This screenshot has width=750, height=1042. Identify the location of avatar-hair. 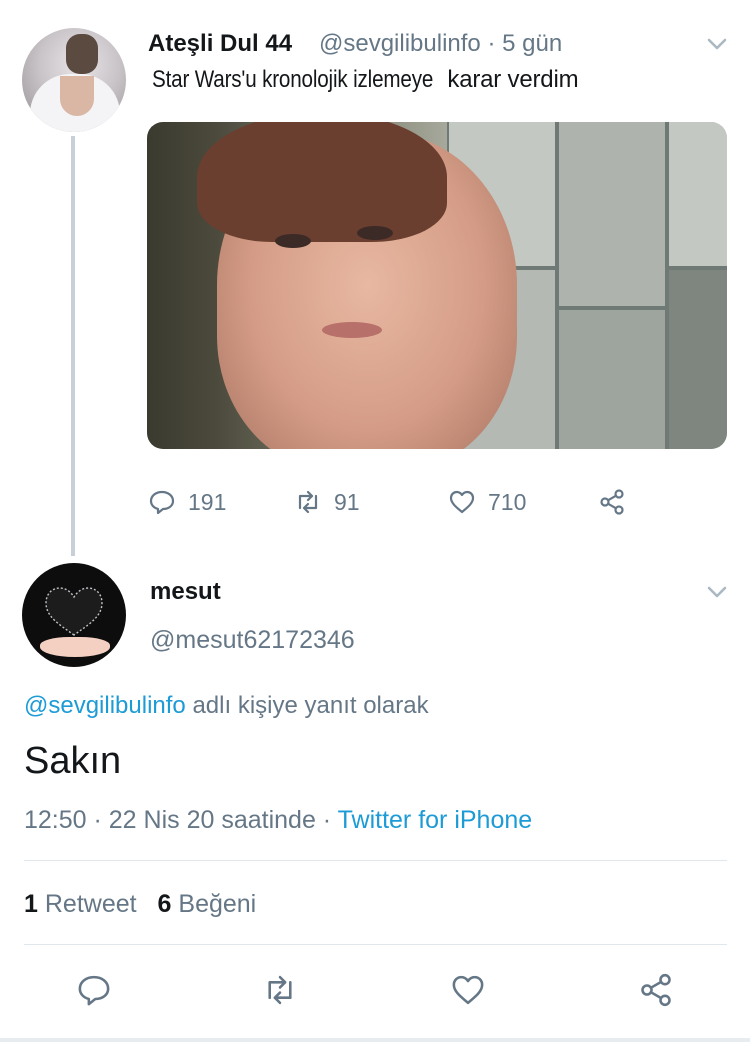
(82, 54).